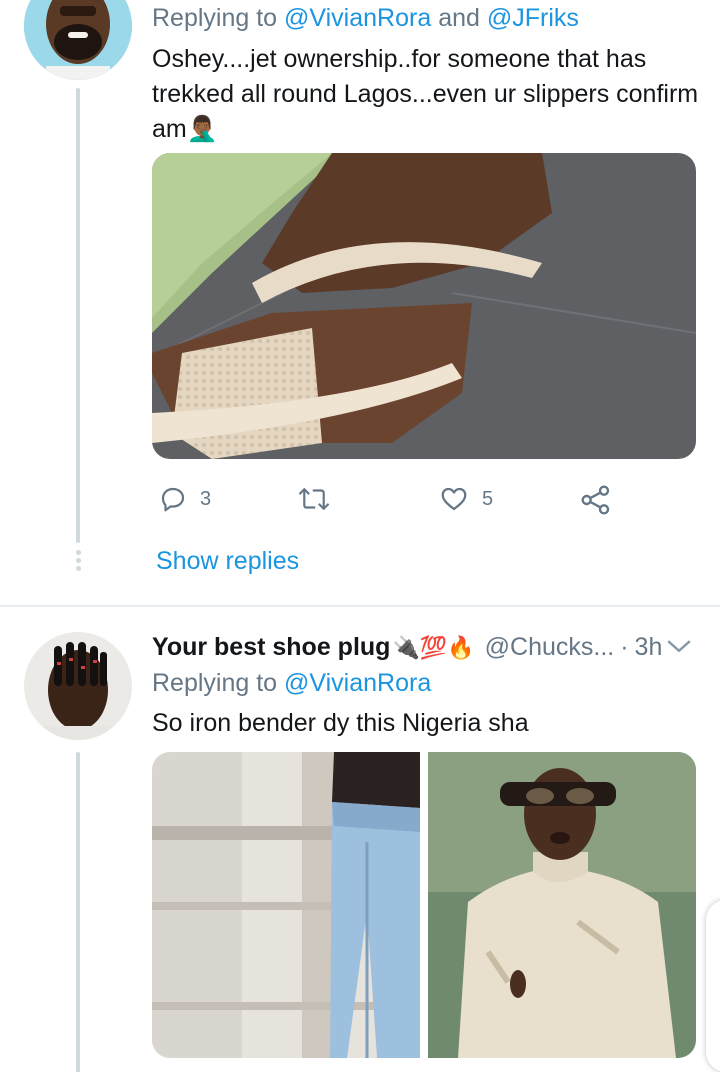 The width and height of the screenshot is (720, 1072). I want to click on name-emojis: 🔌💯🔥, so click(433, 647).